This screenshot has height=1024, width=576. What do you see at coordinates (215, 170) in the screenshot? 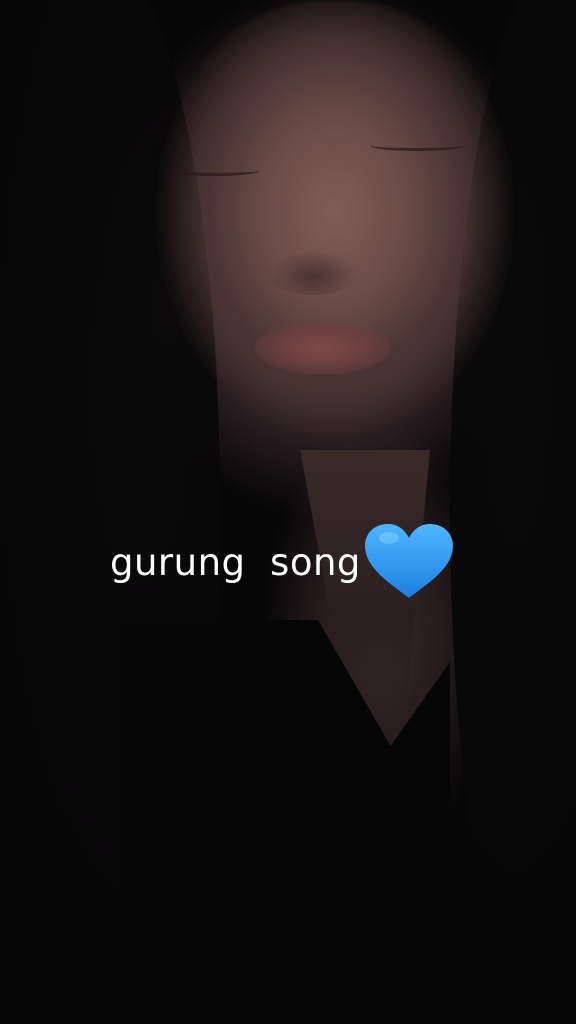
I see `left-eye` at bounding box center [215, 170].